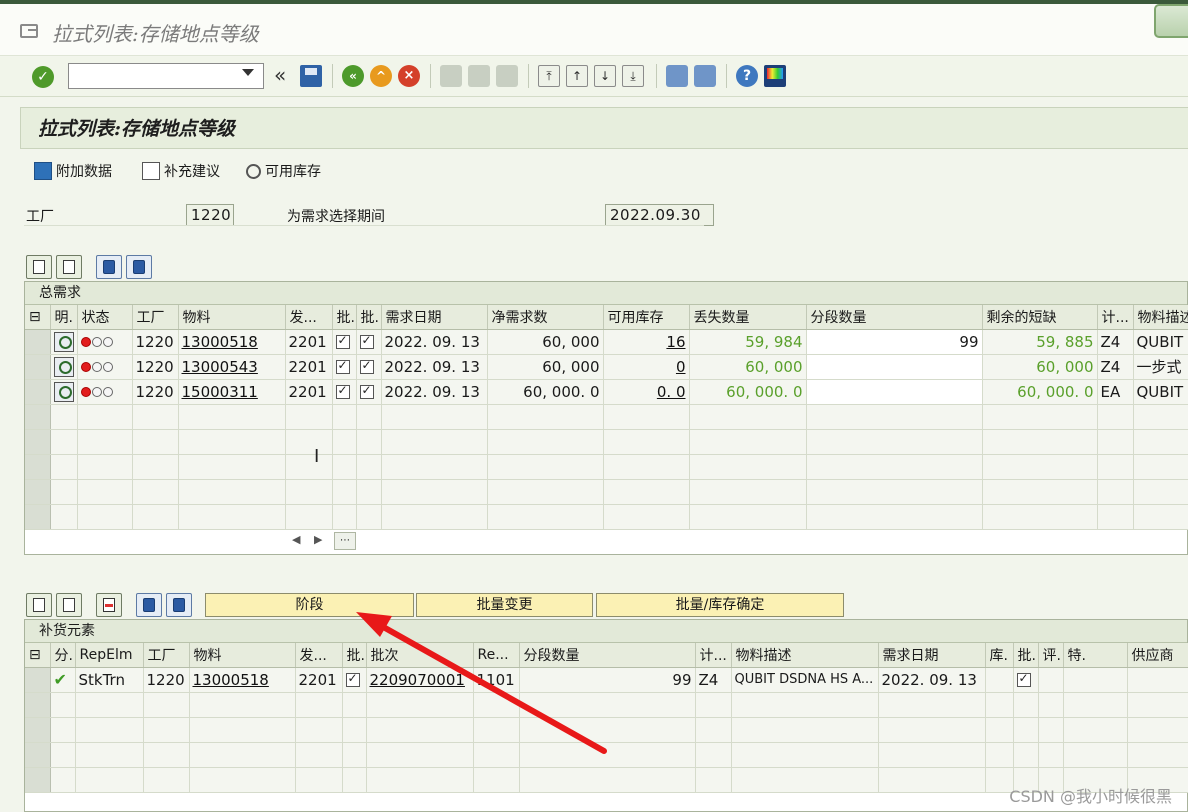 This screenshot has height=812, width=1188. What do you see at coordinates (491, 687) in the screenshot?
I see `annotation-arrow-line` at bounding box center [491, 687].